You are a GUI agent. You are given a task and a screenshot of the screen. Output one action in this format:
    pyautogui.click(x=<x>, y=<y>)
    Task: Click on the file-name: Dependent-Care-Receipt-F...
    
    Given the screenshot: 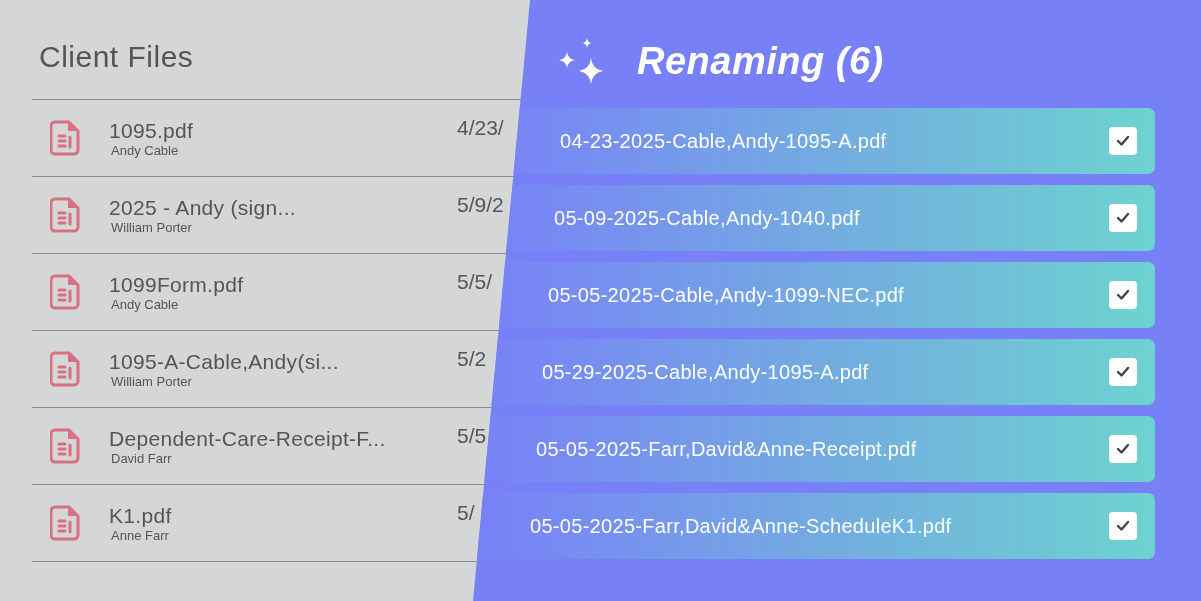 What is the action you would take?
    pyautogui.click(x=247, y=438)
    